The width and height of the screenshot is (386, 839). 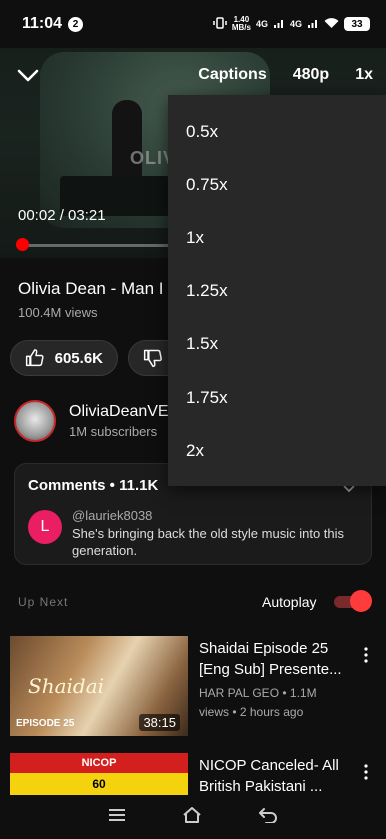 I want to click on status-indicators: 1.40 MB/s 4G 4G 33, so click(x=291, y=24).